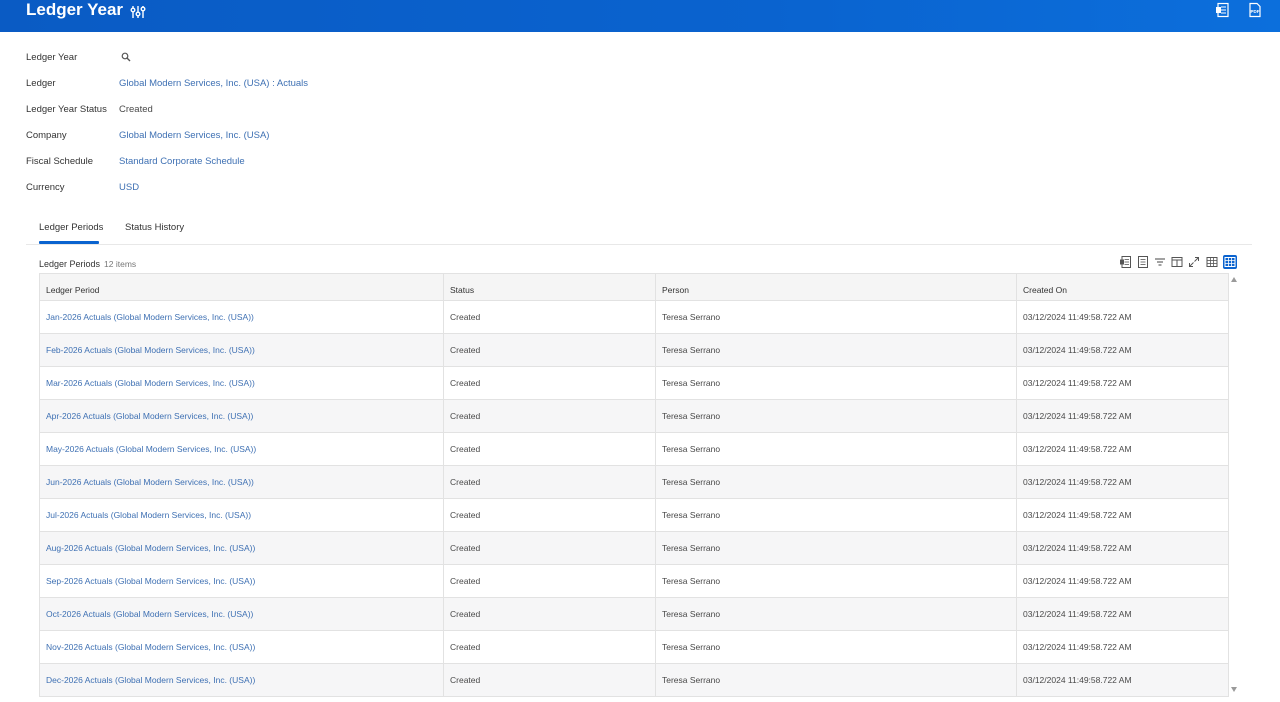 Image resolution: width=1280 pixels, height=702 pixels. I want to click on pdf-icon-text: PDF, so click(1255, 11).